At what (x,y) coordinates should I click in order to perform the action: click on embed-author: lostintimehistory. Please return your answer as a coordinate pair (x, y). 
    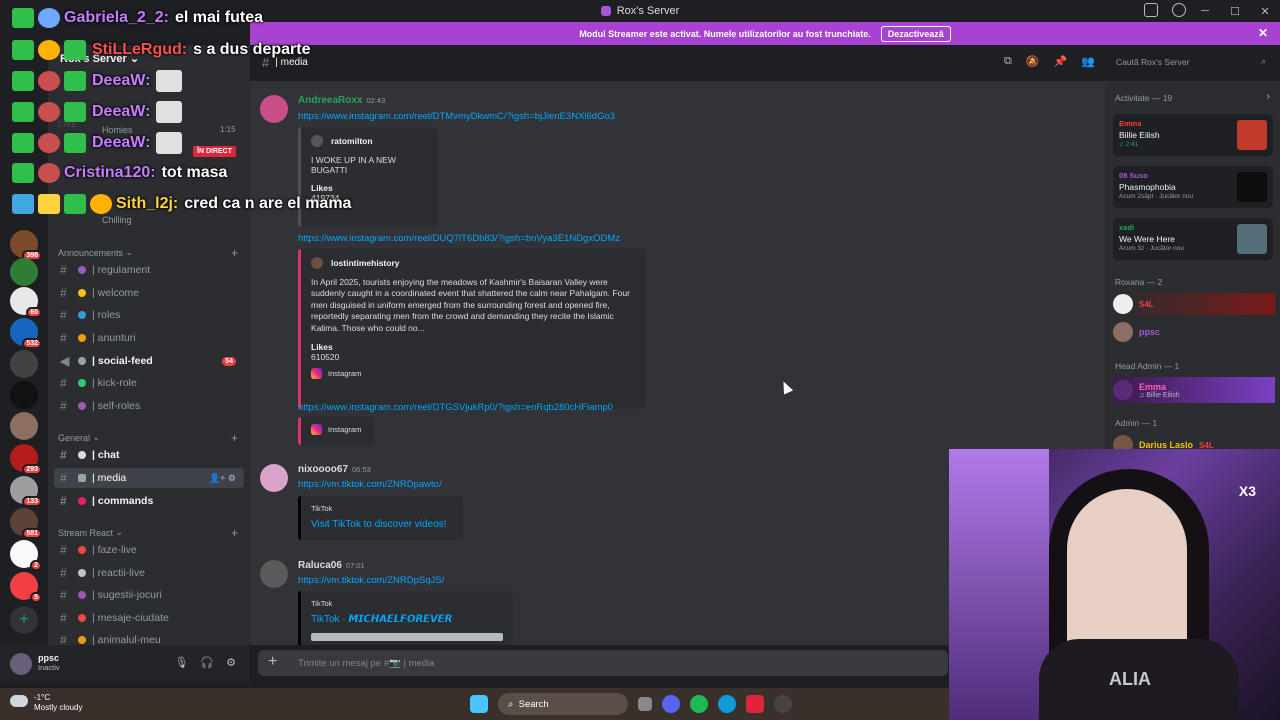
    Looking at the image, I should click on (365, 263).